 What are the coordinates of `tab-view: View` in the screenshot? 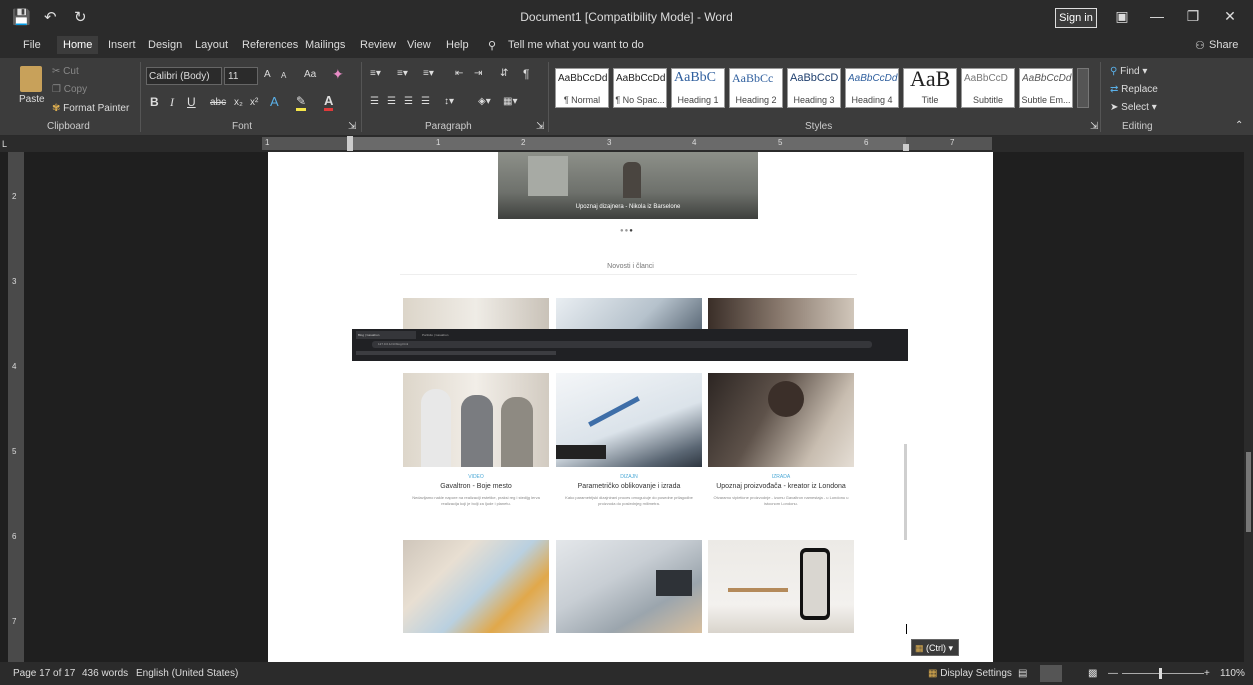 It's located at (419, 45).